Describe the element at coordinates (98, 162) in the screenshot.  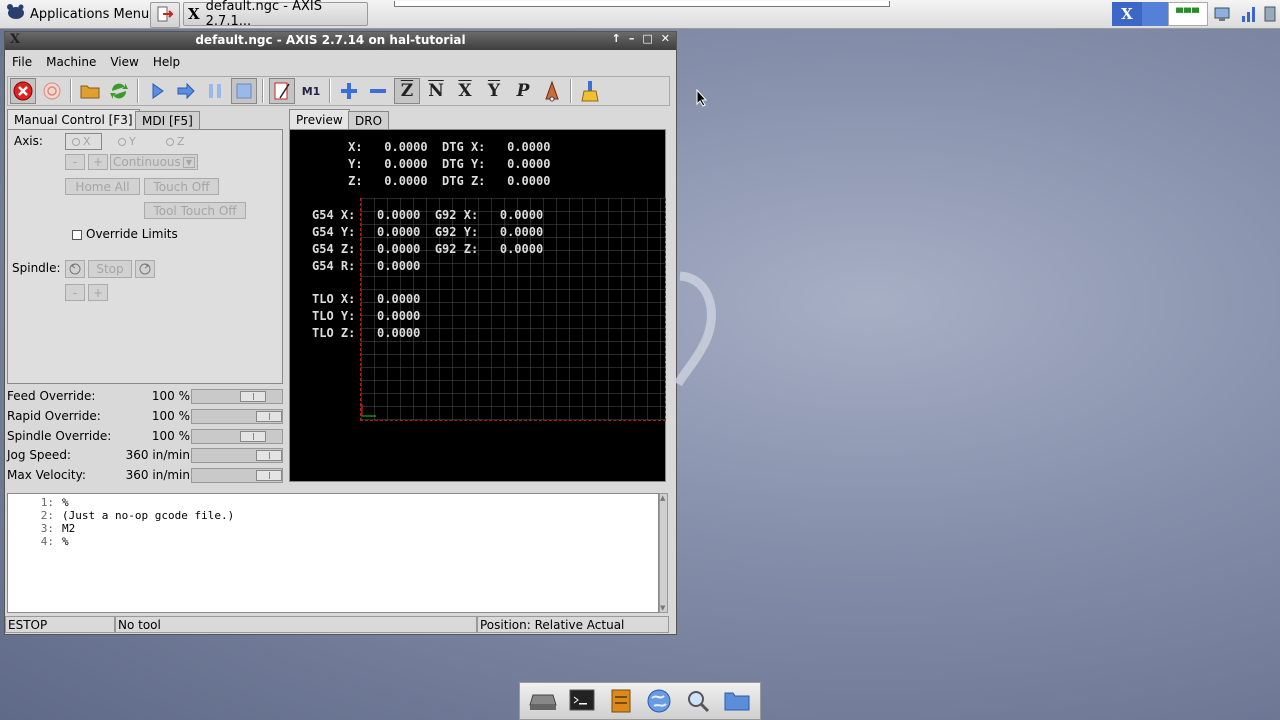
I see `jog-plus-button: +` at that location.